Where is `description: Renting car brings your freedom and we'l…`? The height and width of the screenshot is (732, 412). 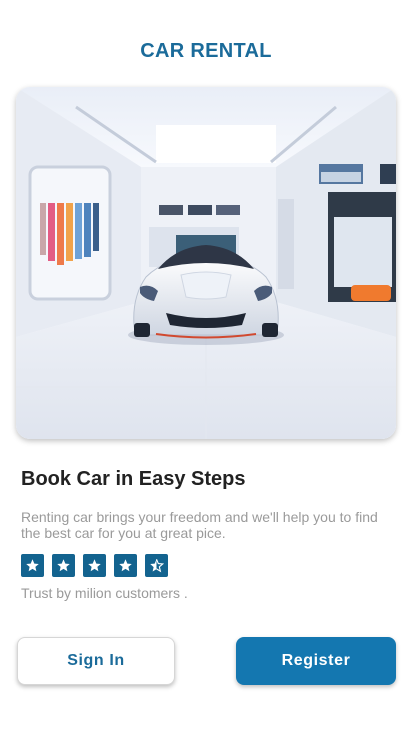 description: Renting car brings your freedom and we'l… is located at coordinates (199, 525).